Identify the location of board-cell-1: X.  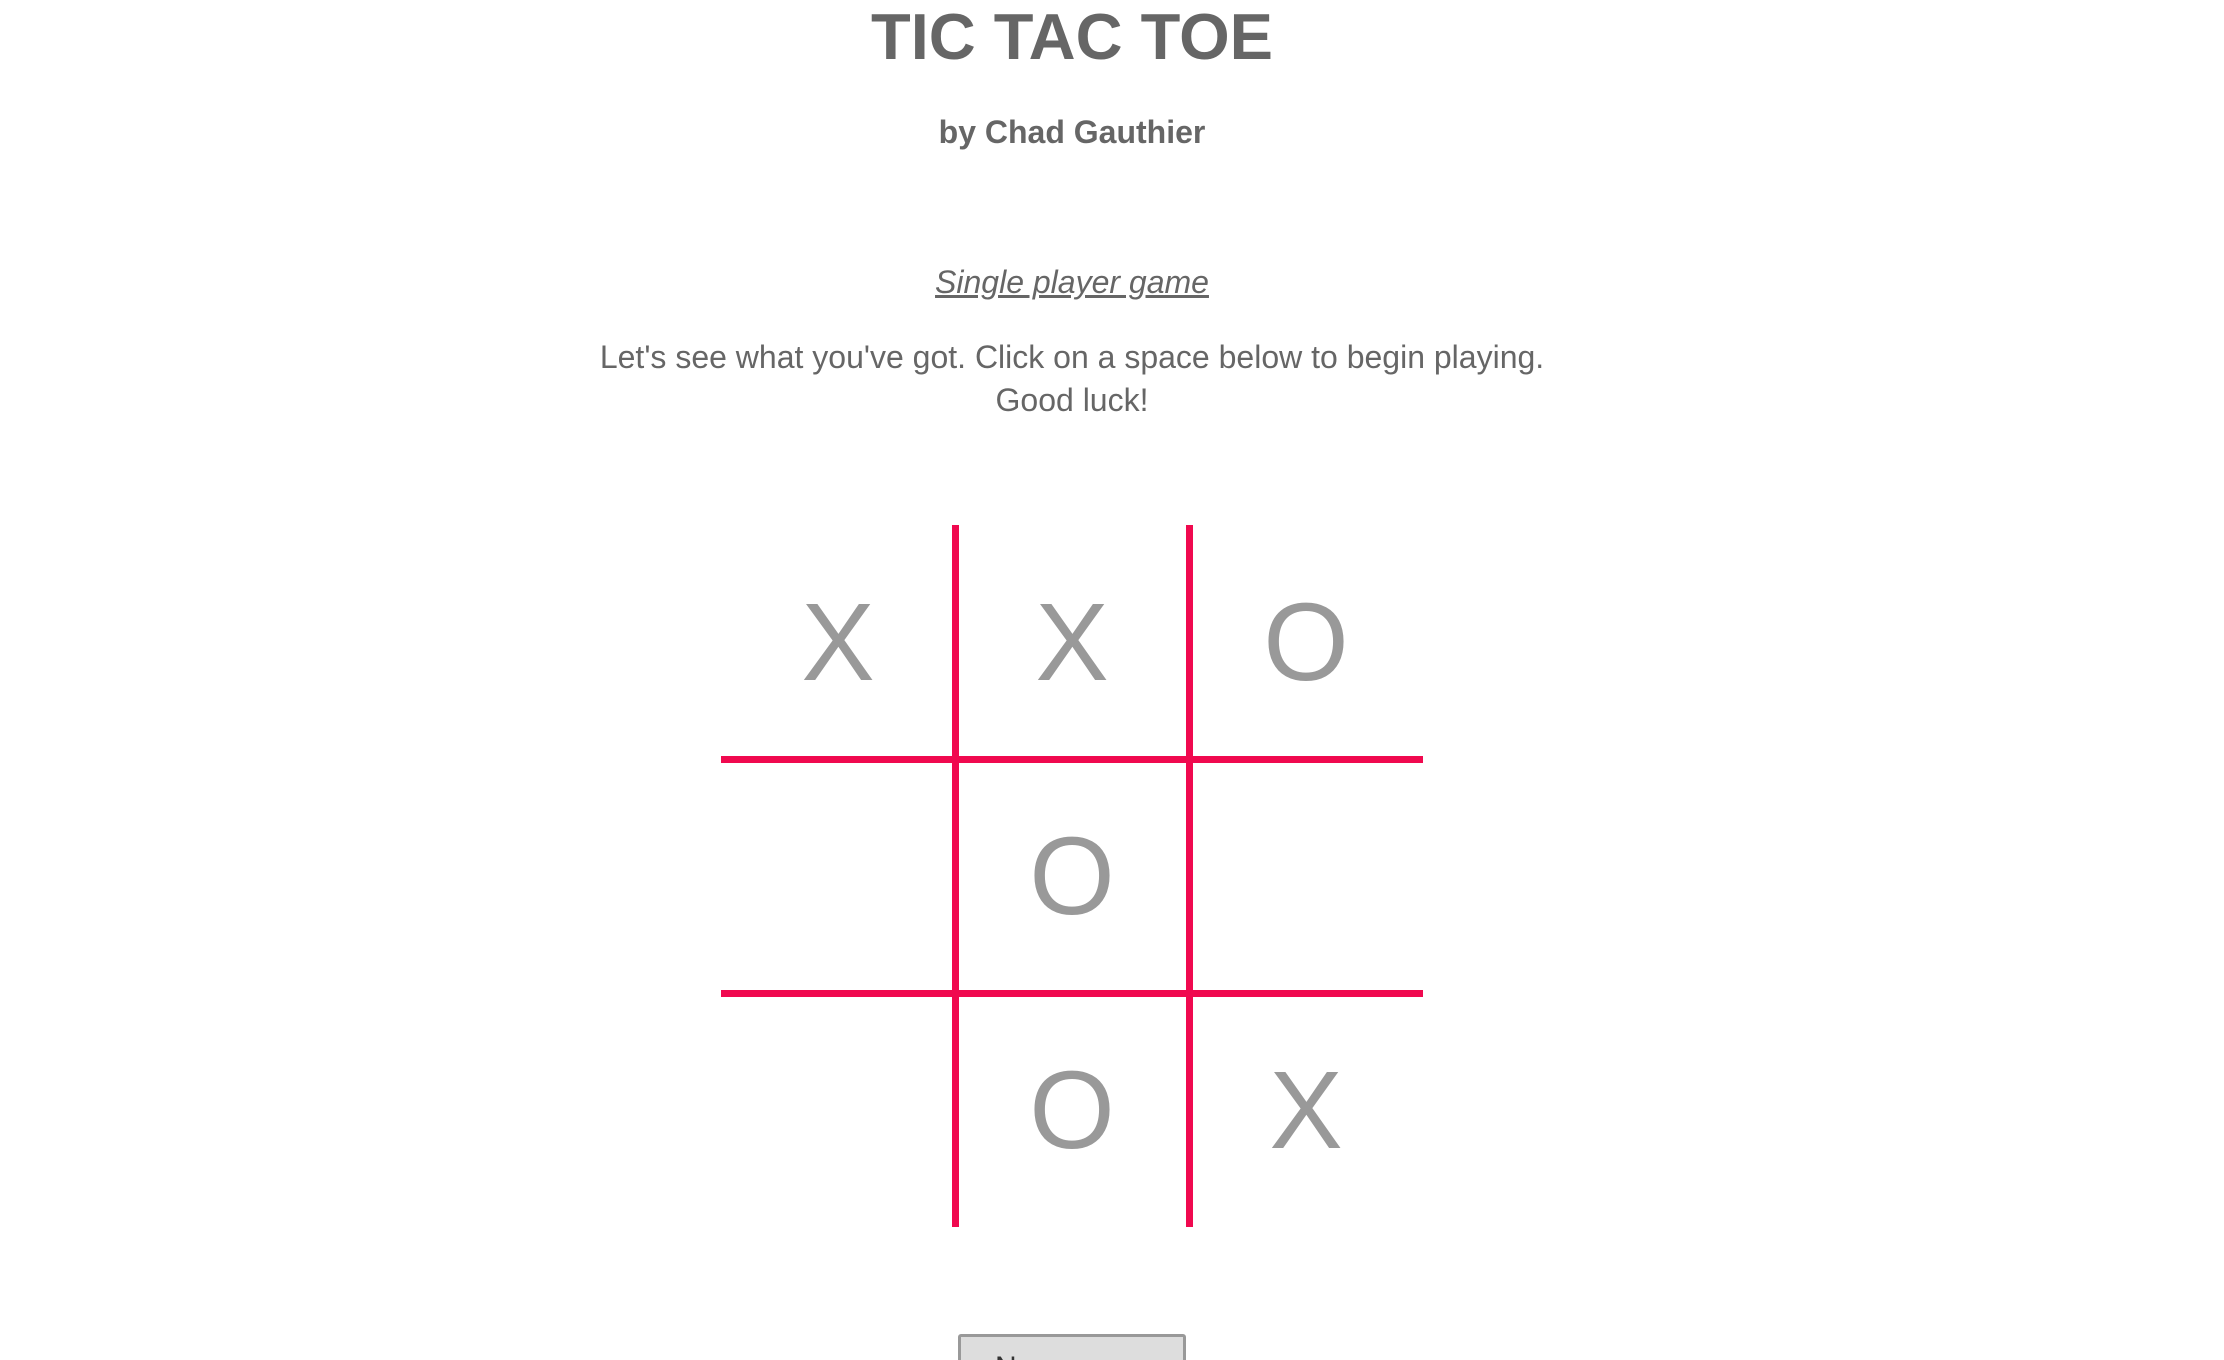
(838, 642).